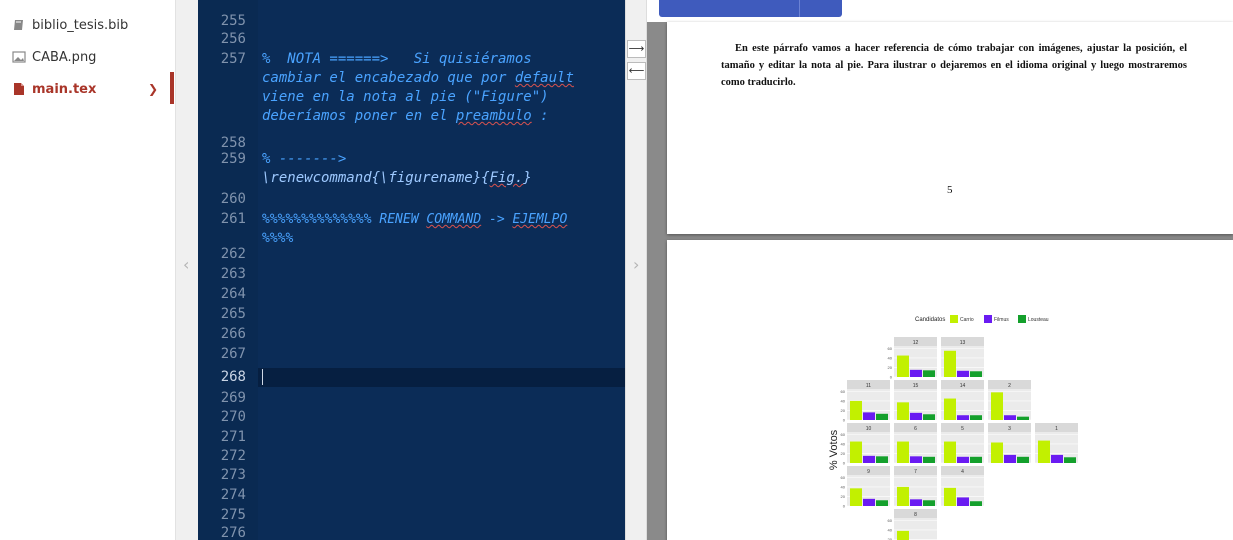  I want to click on file-icon, so click(19, 89).